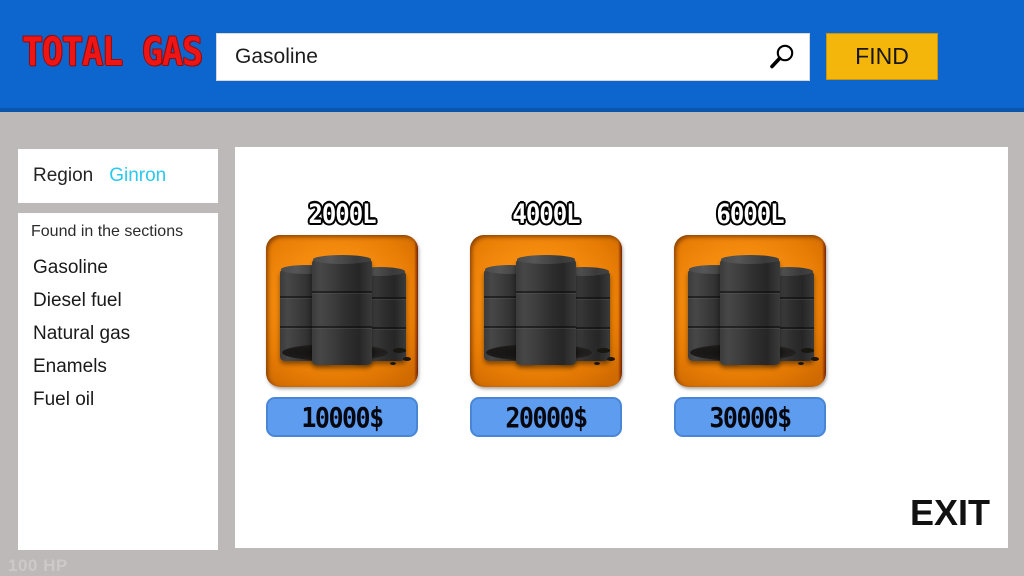 This screenshot has height=576, width=1024. I want to click on find-button: FIND, so click(882, 56).